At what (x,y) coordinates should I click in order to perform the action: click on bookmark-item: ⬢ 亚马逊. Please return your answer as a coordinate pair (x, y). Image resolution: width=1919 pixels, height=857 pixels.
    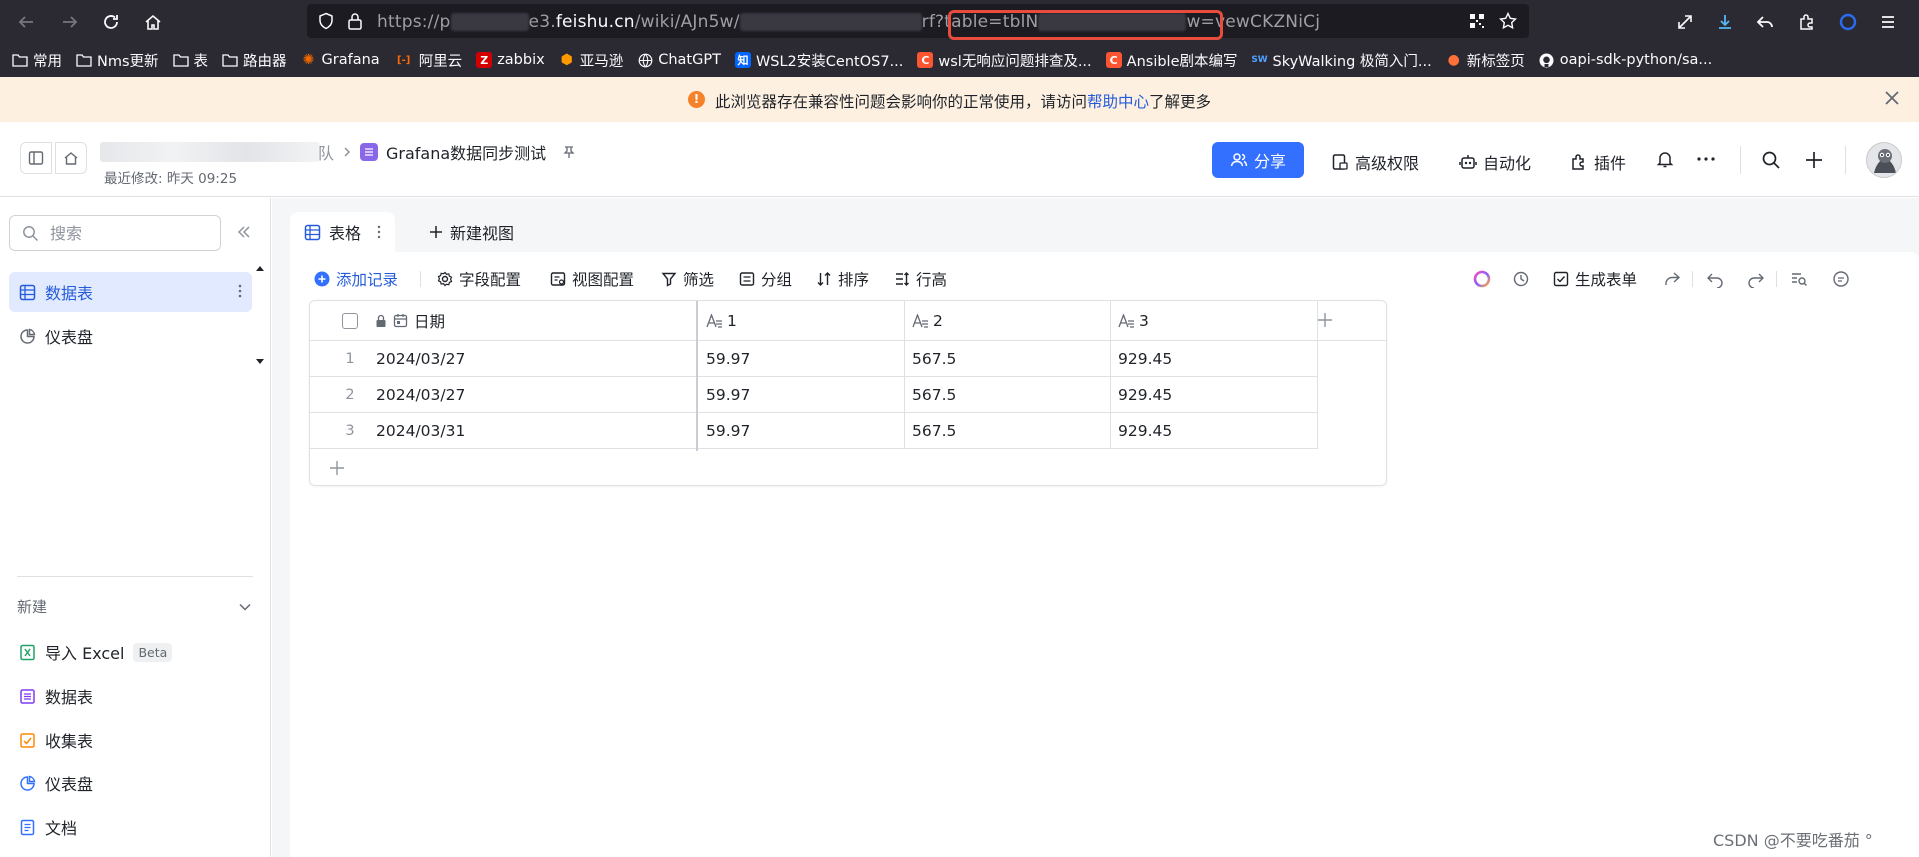
    Looking at the image, I should click on (591, 60).